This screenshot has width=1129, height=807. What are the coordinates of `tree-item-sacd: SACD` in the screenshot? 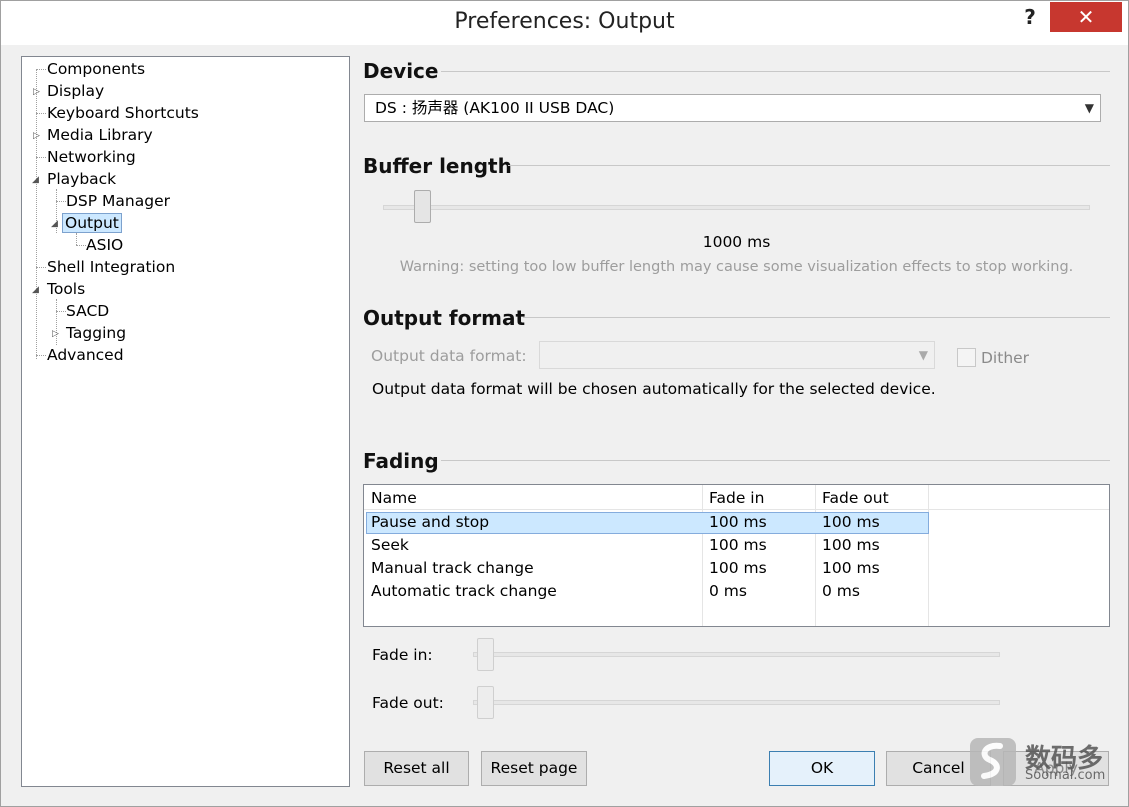 It's located at (87, 311).